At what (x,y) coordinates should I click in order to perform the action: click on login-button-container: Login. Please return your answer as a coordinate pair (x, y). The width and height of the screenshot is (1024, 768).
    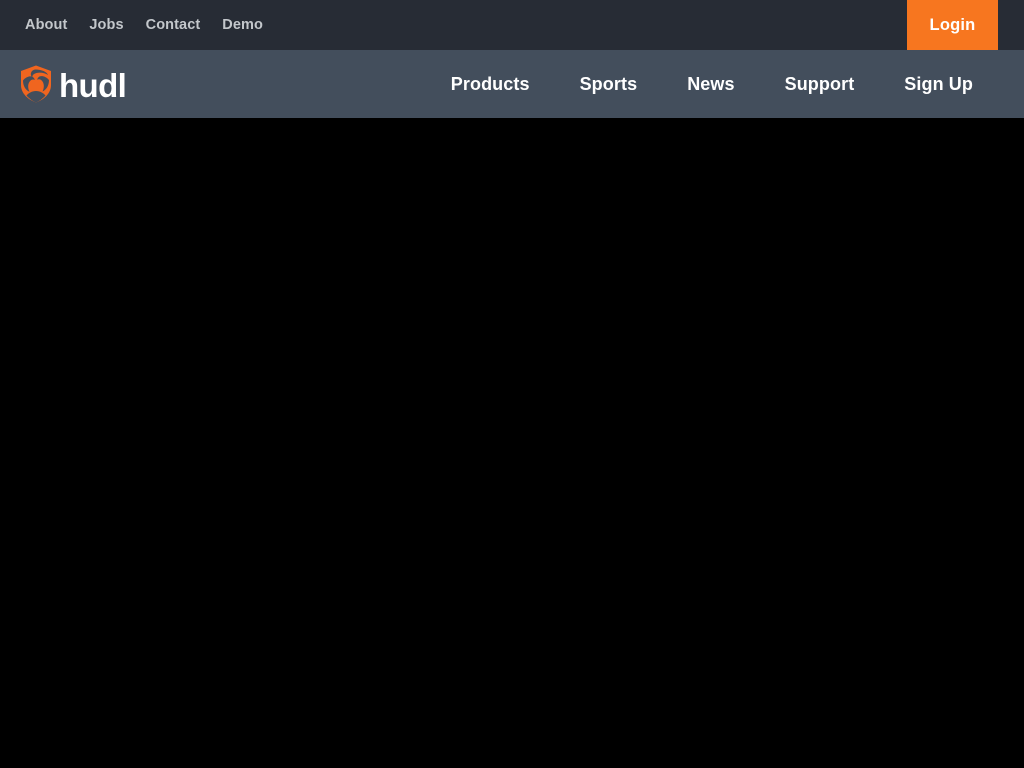
    Looking at the image, I should click on (965, 25).